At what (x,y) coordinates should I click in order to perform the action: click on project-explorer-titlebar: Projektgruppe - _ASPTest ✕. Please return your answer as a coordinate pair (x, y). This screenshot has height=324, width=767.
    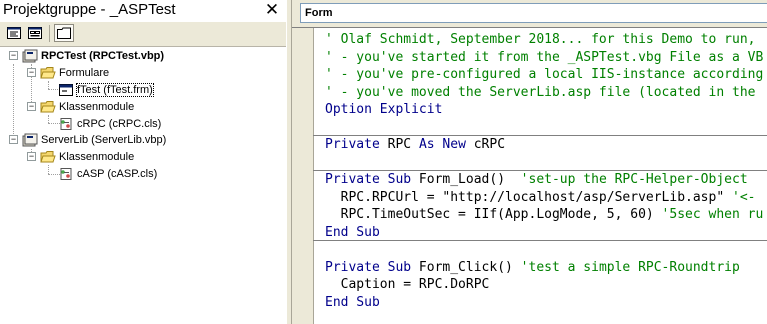
    Looking at the image, I should click on (143, 11).